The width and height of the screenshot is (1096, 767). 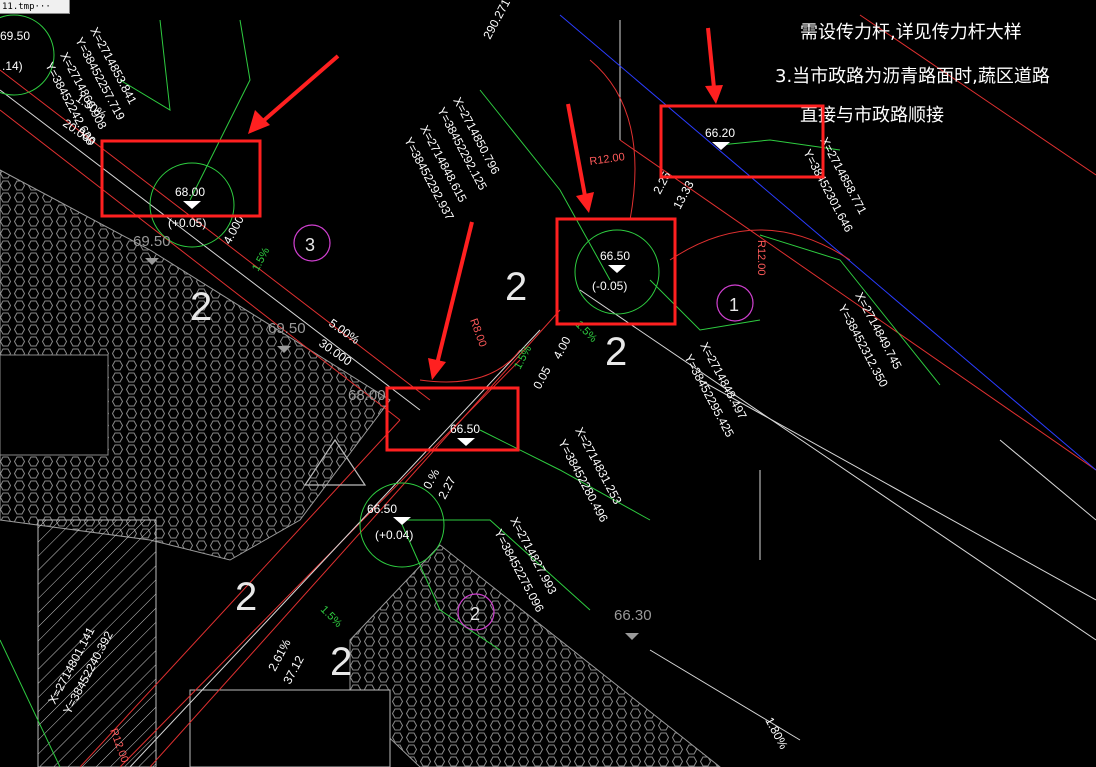 What do you see at coordinates (609, 286) in the screenshot?
I see `elevation-66-50-a-adj: (-0.05)` at bounding box center [609, 286].